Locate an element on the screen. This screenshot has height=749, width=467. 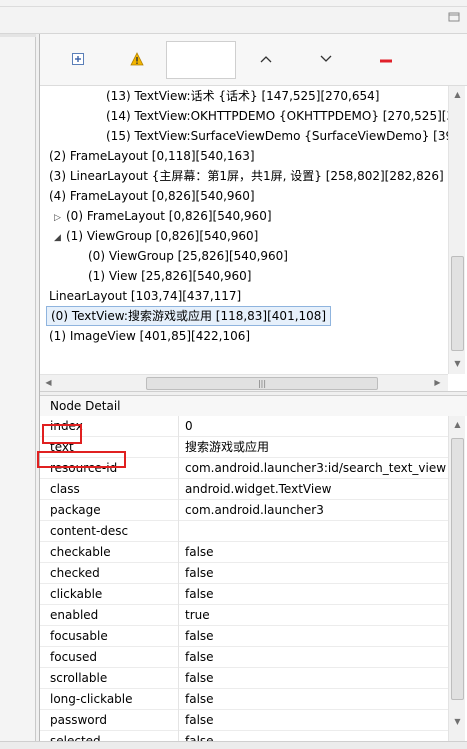
detail-value: 0 is located at coordinates (189, 426).